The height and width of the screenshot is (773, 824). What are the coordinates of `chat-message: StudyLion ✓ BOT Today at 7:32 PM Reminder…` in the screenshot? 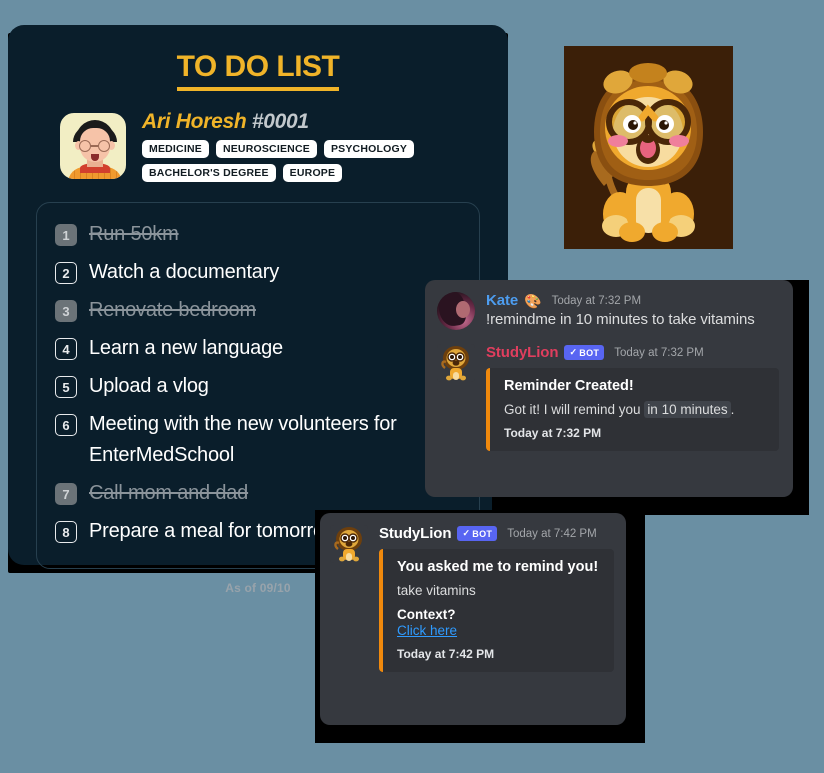 It's located at (608, 397).